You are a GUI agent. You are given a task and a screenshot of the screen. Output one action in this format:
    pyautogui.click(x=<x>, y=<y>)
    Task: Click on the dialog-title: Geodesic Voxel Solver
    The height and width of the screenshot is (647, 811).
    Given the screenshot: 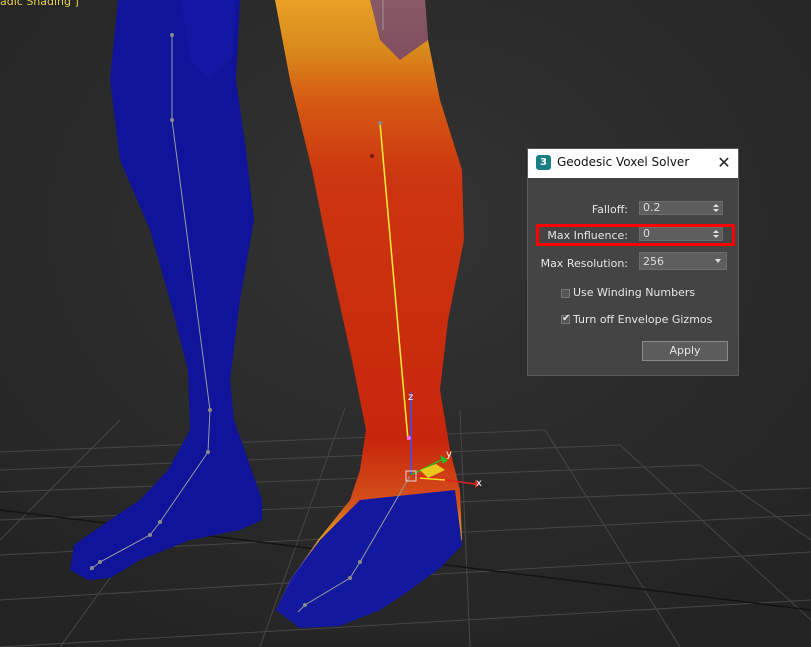 What is the action you would take?
    pyautogui.click(x=623, y=162)
    